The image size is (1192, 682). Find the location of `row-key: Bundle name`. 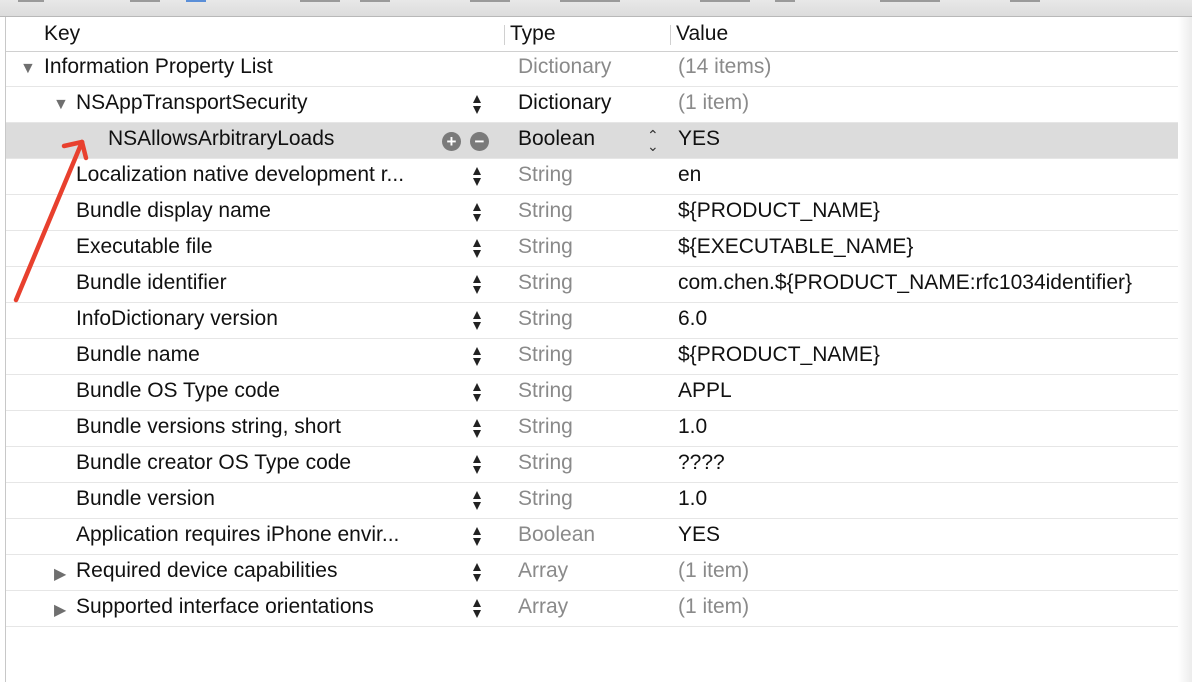

row-key: Bundle name is located at coordinates (138, 355).